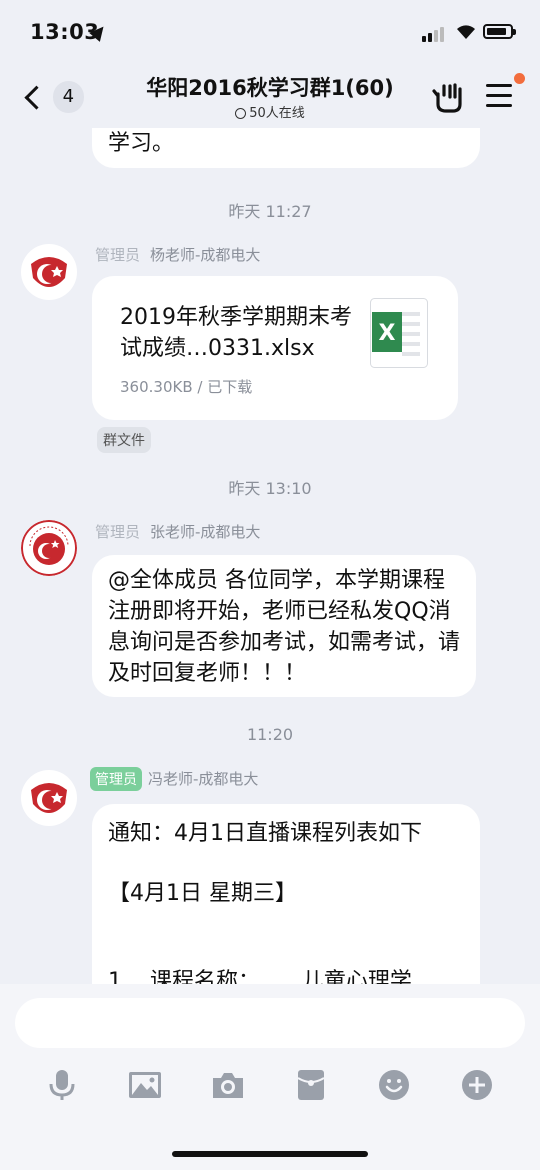 The image size is (540, 1170). Describe the element at coordinates (186, 387) in the screenshot. I see `file-meta: 360.30KB / 已下载` at that location.